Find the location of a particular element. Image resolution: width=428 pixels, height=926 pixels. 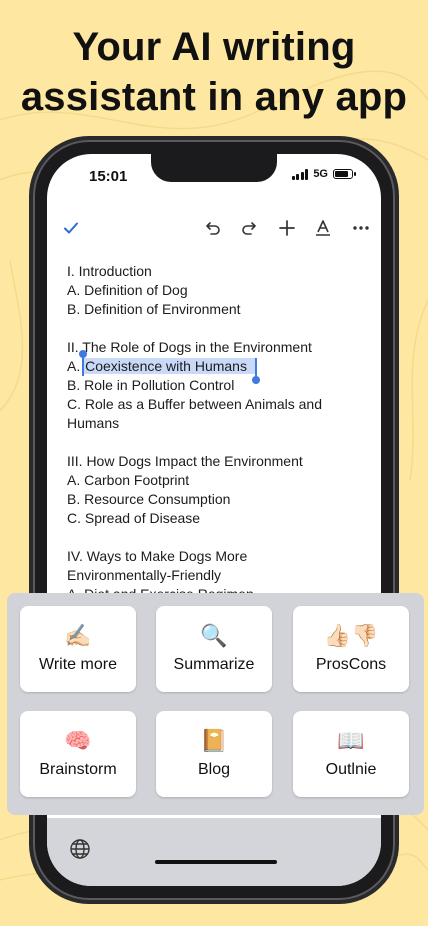

doc-line: A. Definition of Dog is located at coordinates (127, 290).